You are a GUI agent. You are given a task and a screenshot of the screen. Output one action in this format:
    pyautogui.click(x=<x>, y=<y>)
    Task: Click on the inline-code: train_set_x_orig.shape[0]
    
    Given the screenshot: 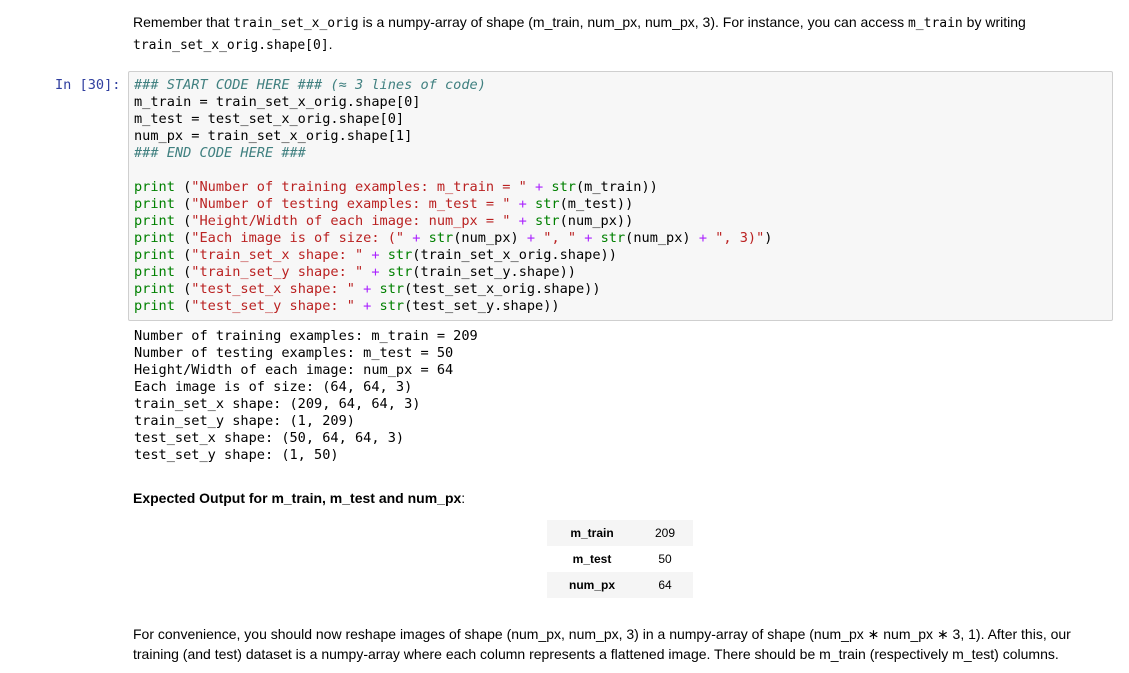 What is the action you would take?
    pyautogui.click(x=231, y=45)
    